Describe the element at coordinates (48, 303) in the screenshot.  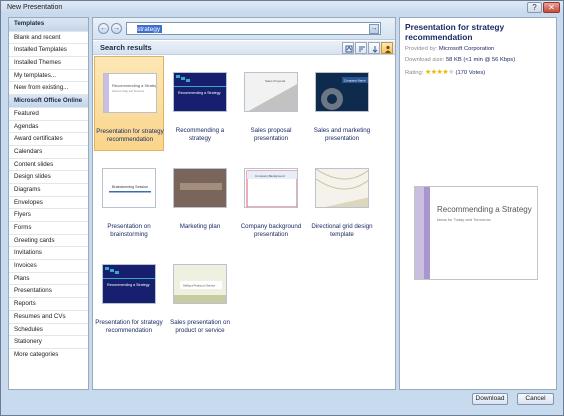
I see `sidebar-item-reports: Reports` at that location.